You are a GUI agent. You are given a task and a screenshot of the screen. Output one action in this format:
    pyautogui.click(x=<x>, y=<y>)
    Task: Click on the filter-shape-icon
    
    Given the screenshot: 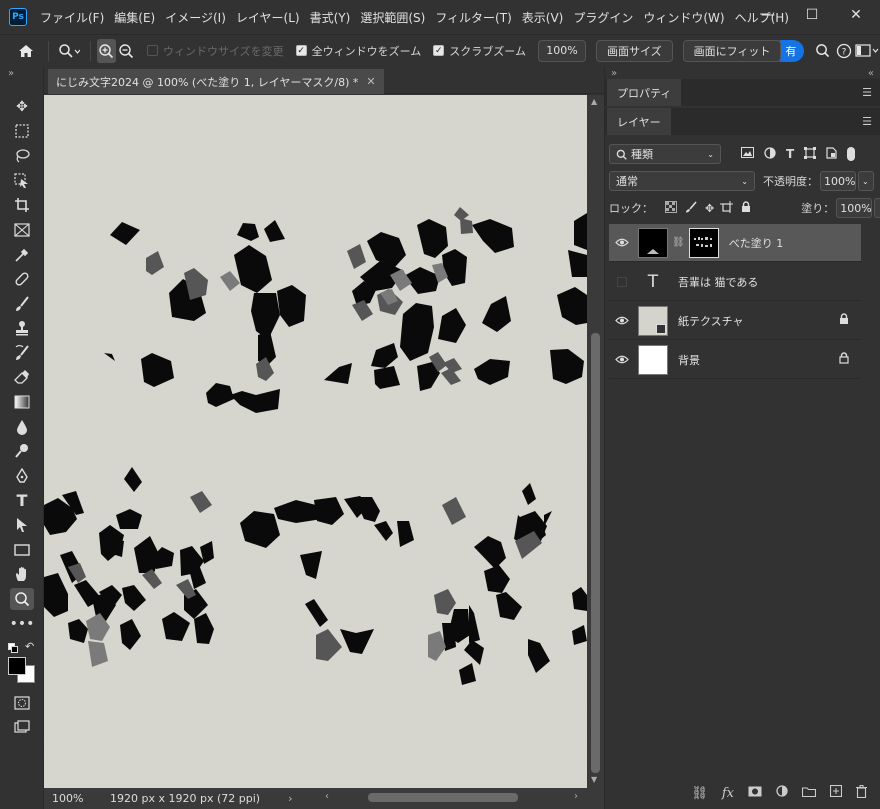 What is the action you would take?
    pyautogui.click(x=810, y=154)
    